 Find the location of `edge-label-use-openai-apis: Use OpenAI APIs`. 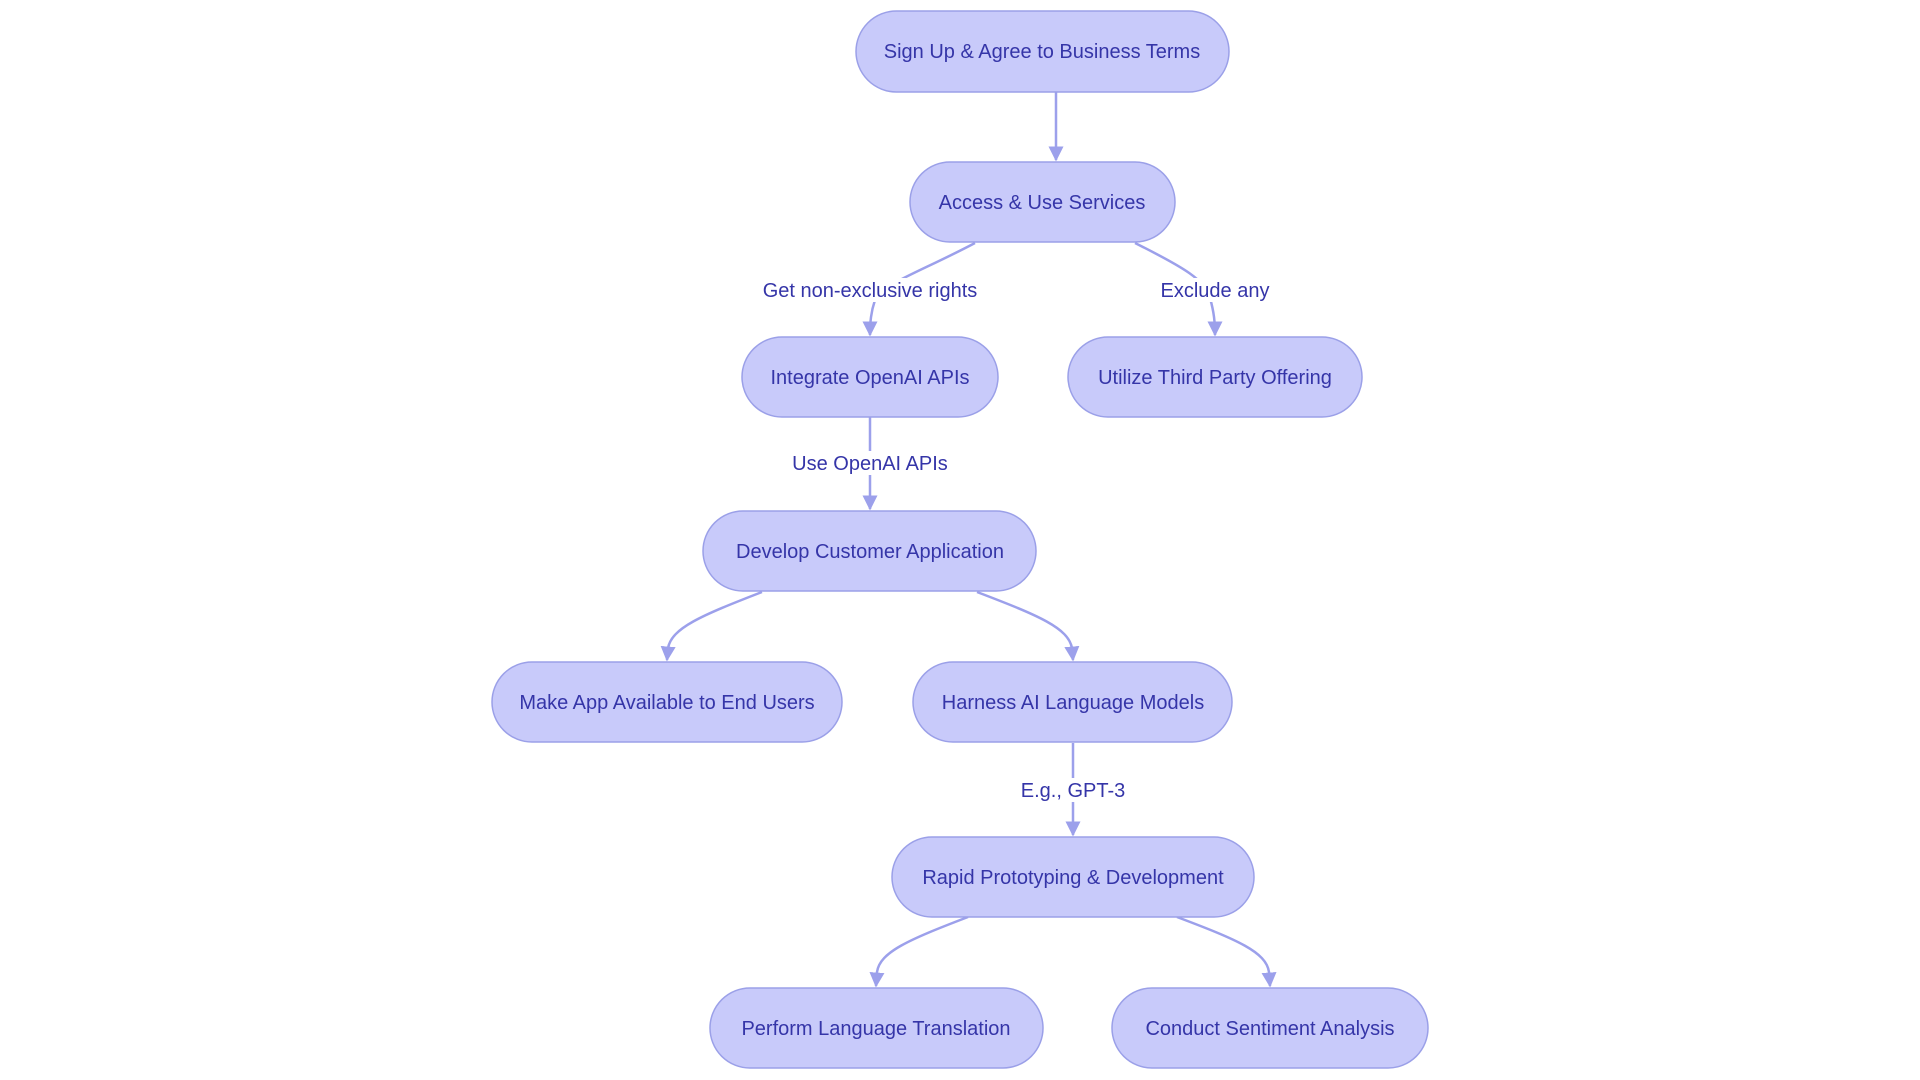

edge-label-use-openai-apis: Use OpenAI APIs is located at coordinates (870, 464).